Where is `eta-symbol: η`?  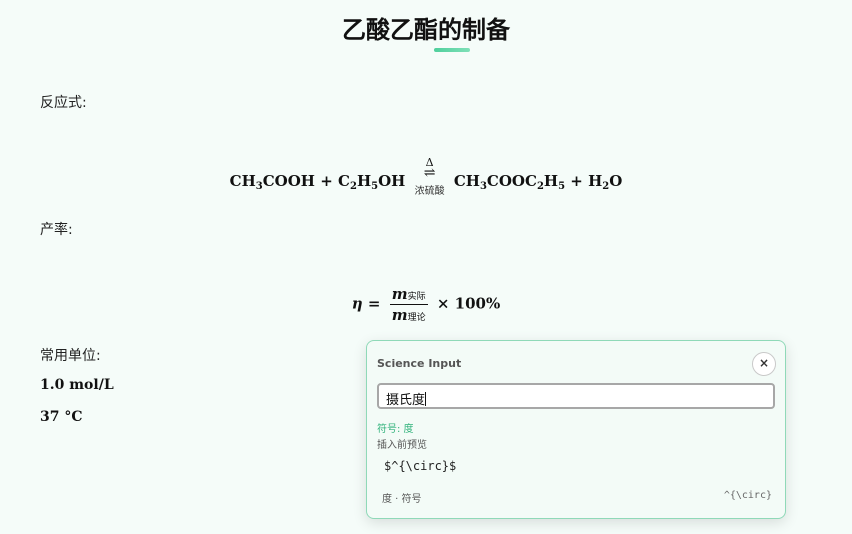 eta-symbol: η is located at coordinates (357, 303).